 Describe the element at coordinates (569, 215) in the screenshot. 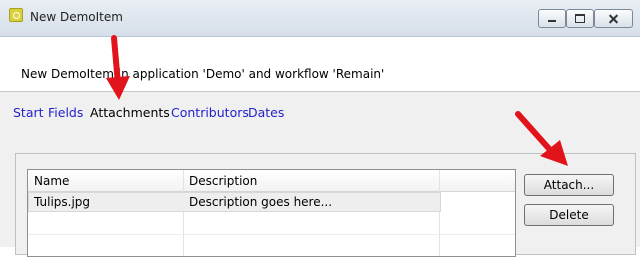

I see `delete-button: Delete` at that location.